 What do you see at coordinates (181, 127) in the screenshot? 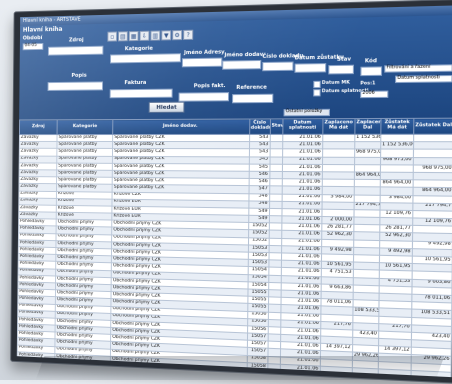
I see `column-header: Jméno dodav.` at bounding box center [181, 127].